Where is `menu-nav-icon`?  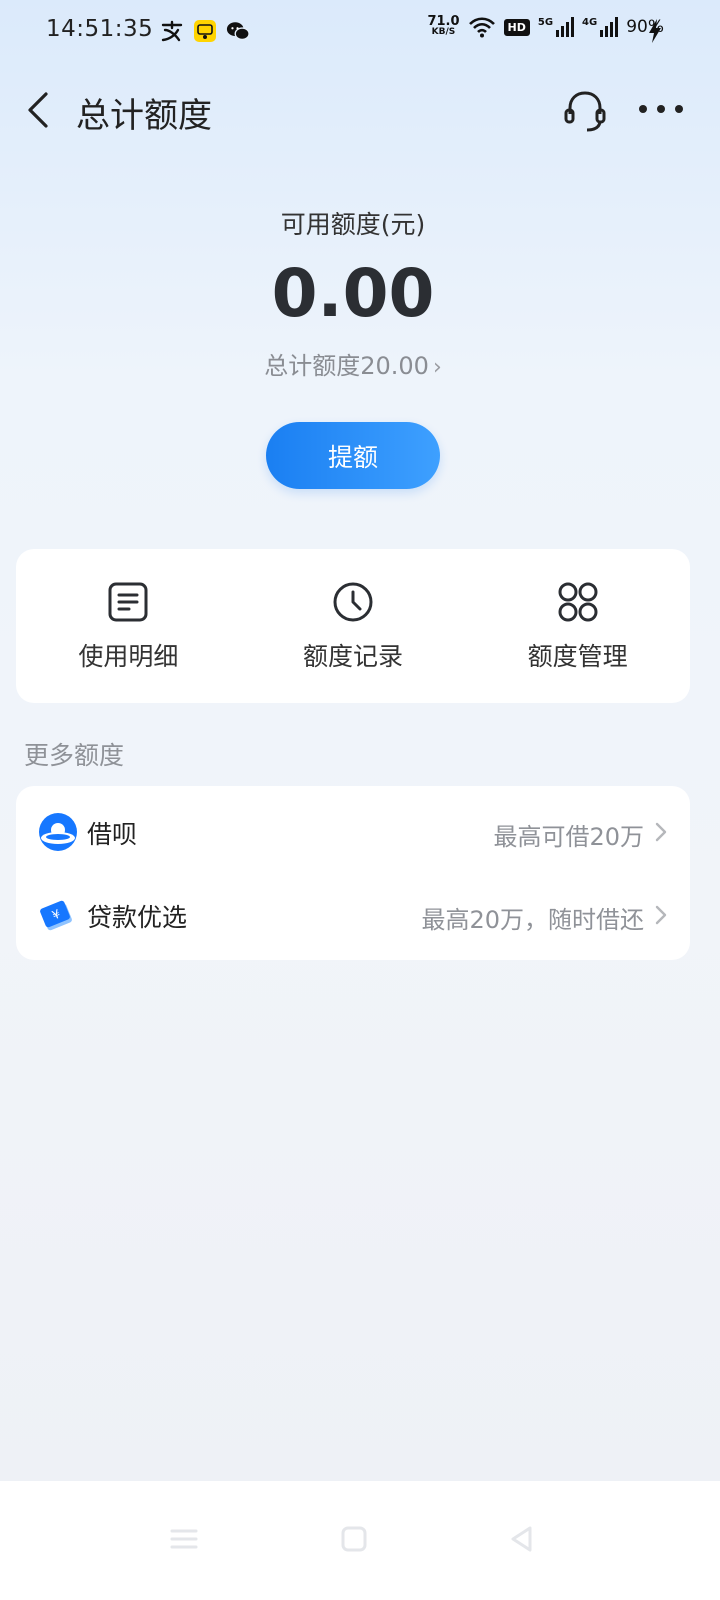
menu-nav-icon is located at coordinates (184, 1539).